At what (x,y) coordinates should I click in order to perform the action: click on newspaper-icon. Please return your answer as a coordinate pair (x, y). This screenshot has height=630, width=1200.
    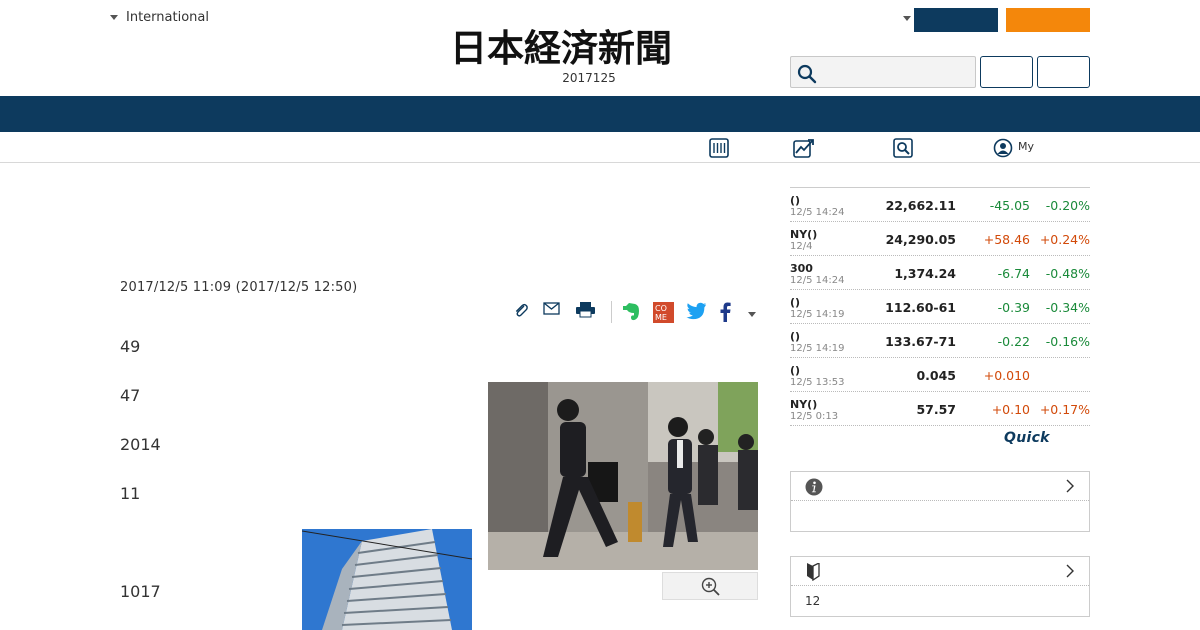
    Looking at the image, I should click on (719, 148).